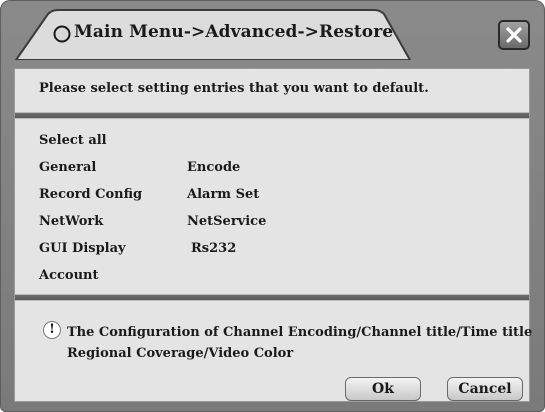 The image size is (545, 412). I want to click on close-icon, so click(514, 35).